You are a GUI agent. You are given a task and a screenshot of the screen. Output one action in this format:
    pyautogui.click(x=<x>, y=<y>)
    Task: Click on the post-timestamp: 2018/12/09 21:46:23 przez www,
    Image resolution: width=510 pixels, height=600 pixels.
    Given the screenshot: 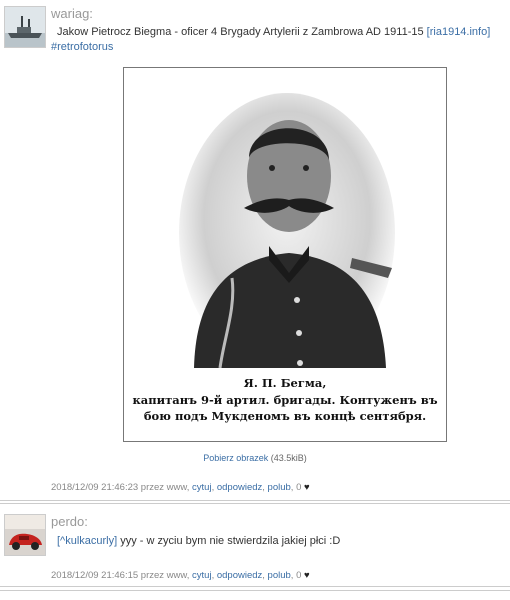 What is the action you would take?
    pyautogui.click(x=120, y=487)
    